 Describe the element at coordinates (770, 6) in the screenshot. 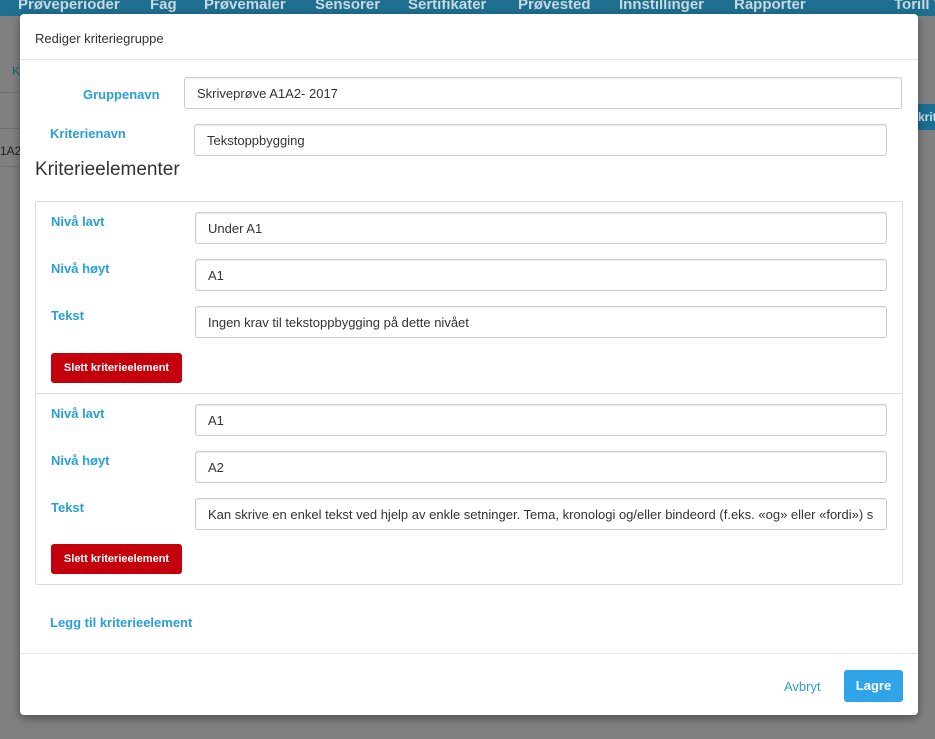

I see `bg-nav-item: Rapporter` at that location.